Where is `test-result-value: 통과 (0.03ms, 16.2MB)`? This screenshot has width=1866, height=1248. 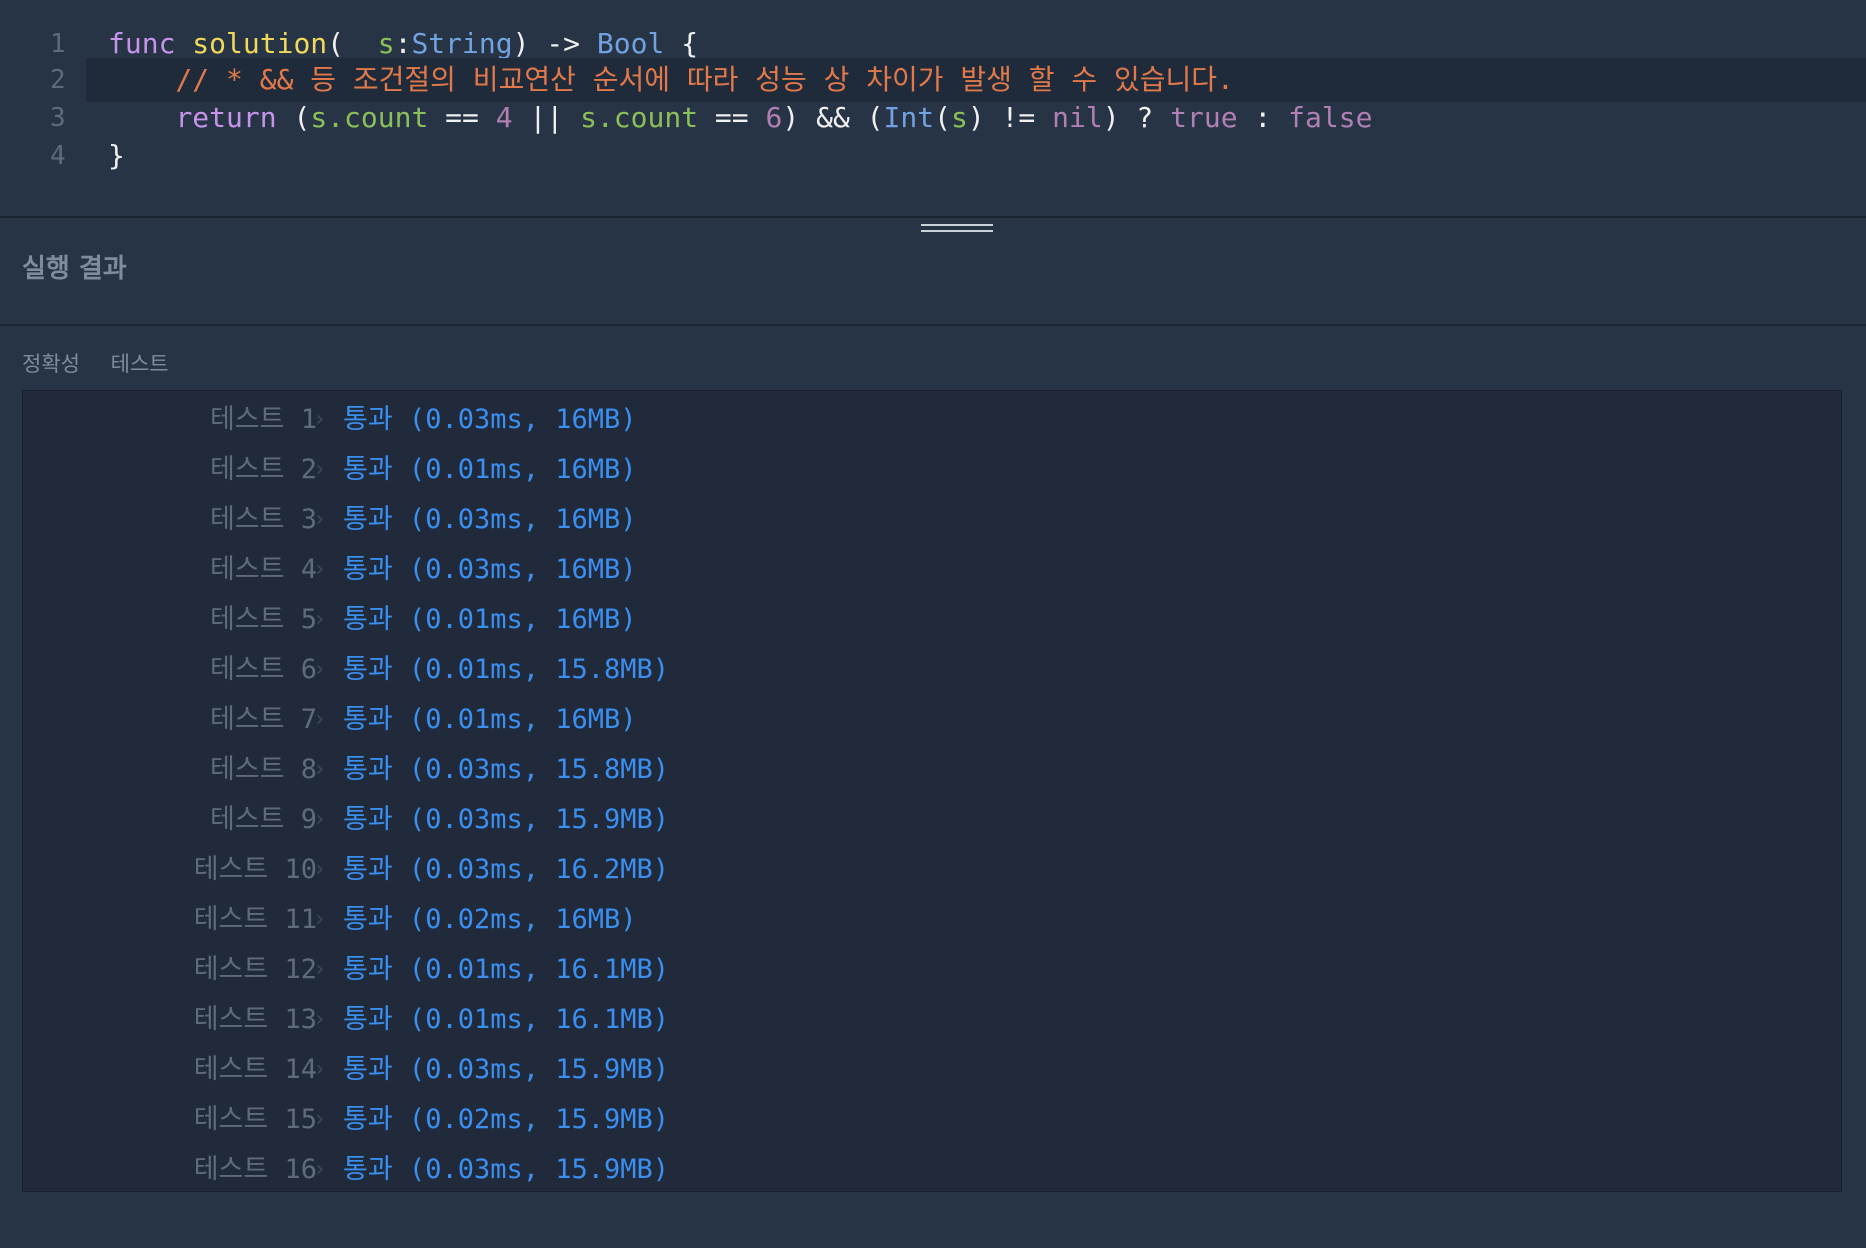
test-result-value: 통과 (0.03ms, 16.2MB) is located at coordinates (506, 869).